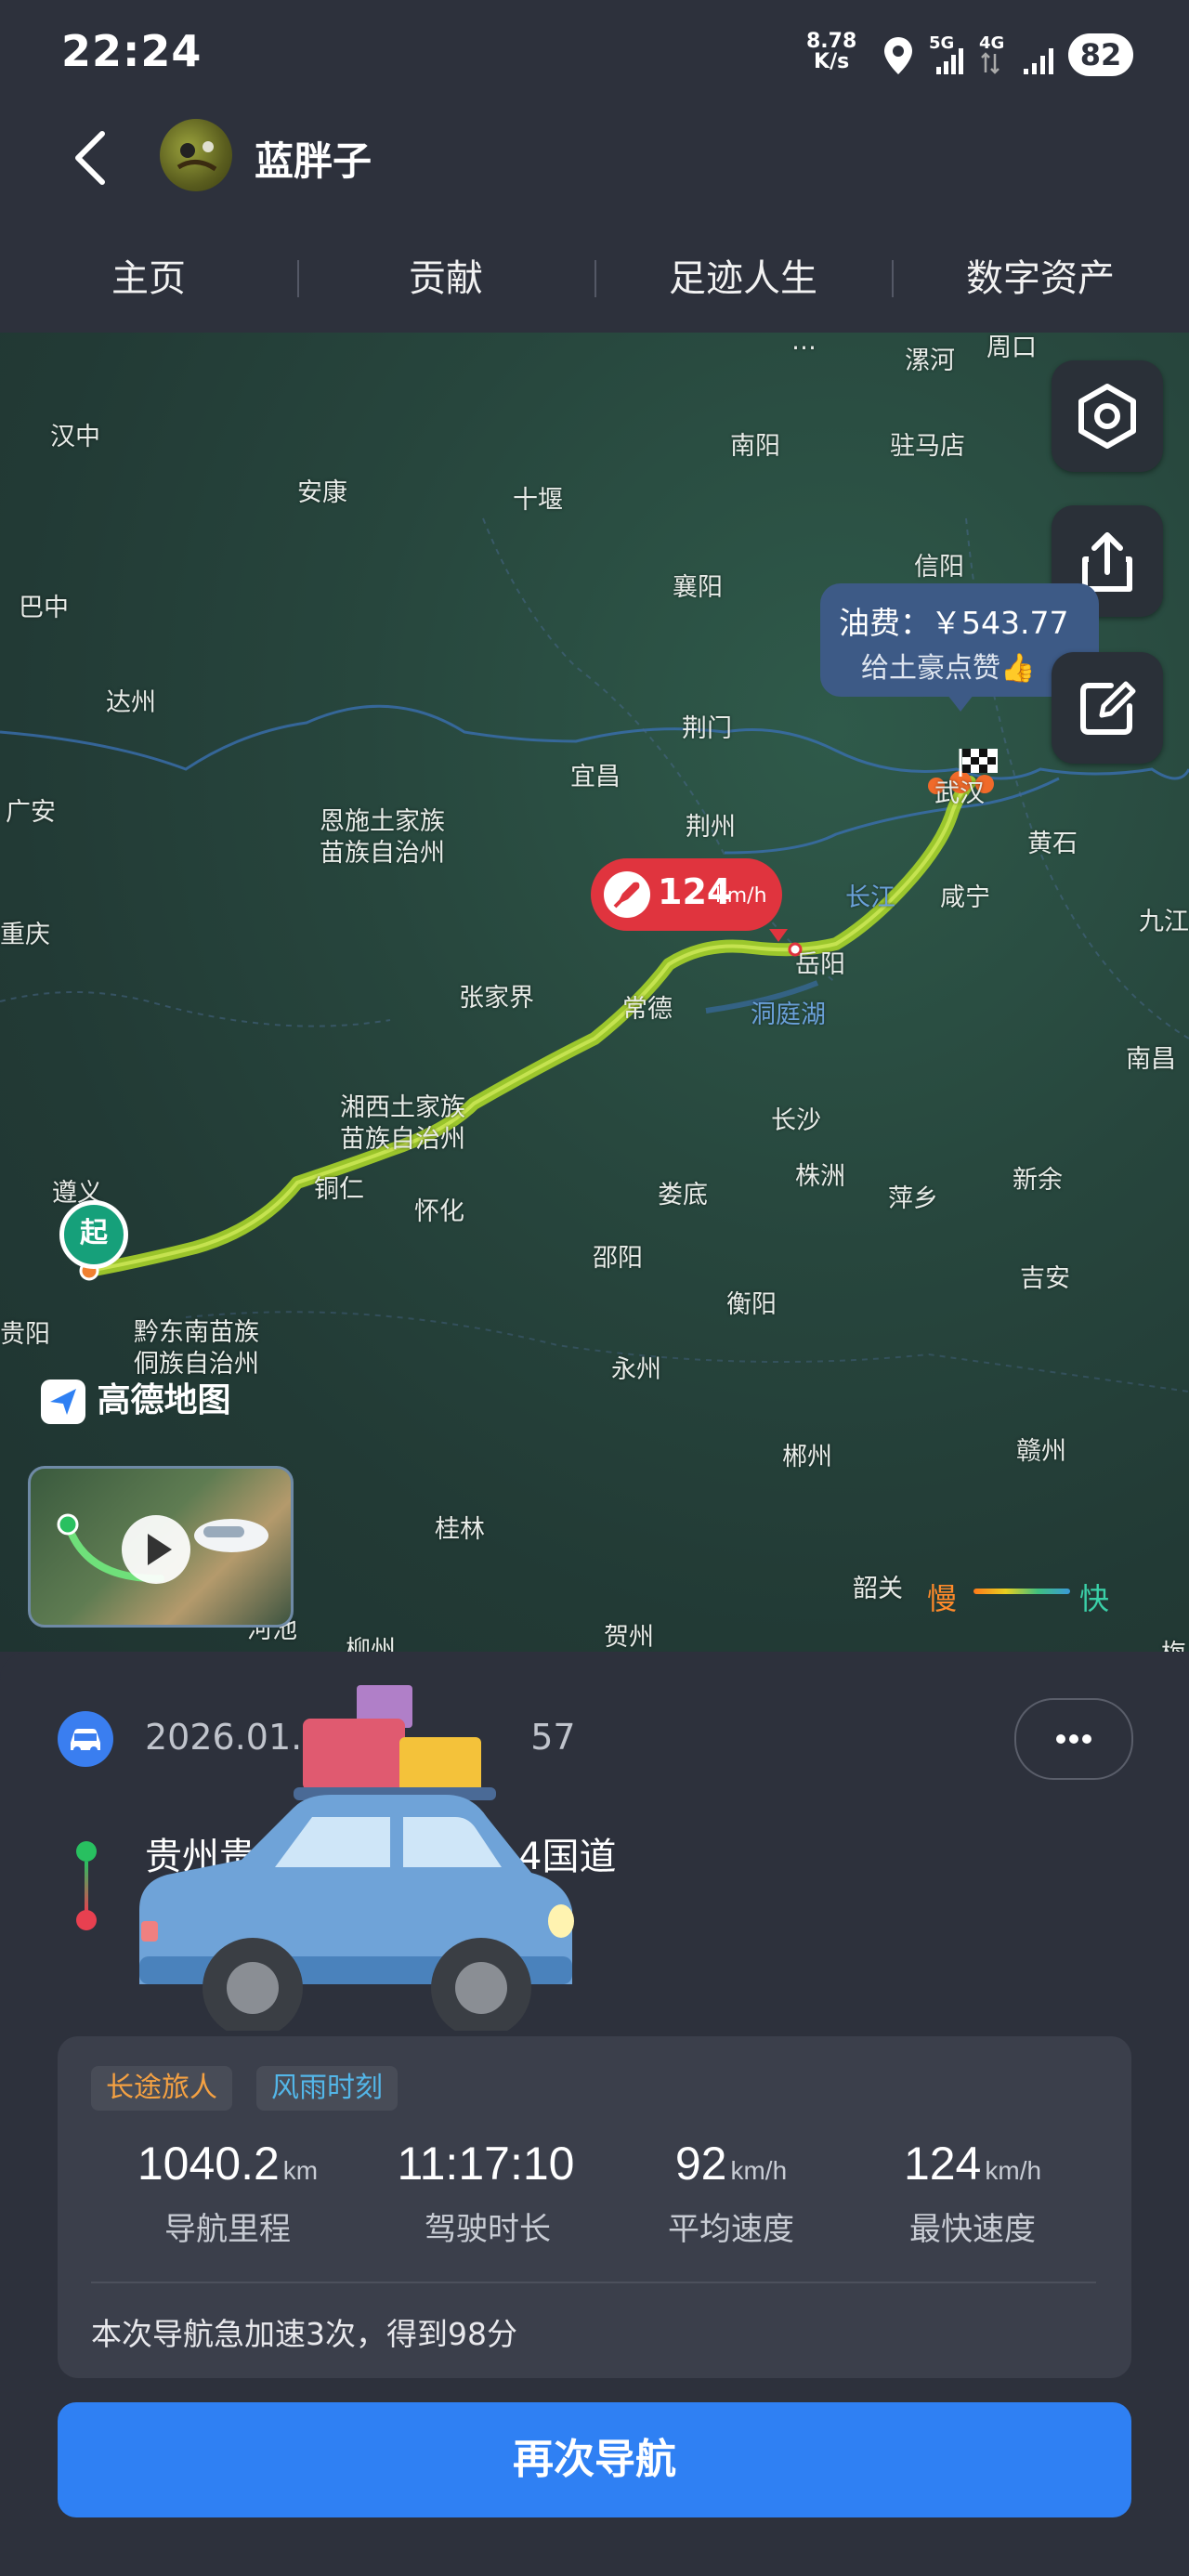 The width and height of the screenshot is (1189, 2576). I want to click on city-label: 巴中, so click(44, 608).